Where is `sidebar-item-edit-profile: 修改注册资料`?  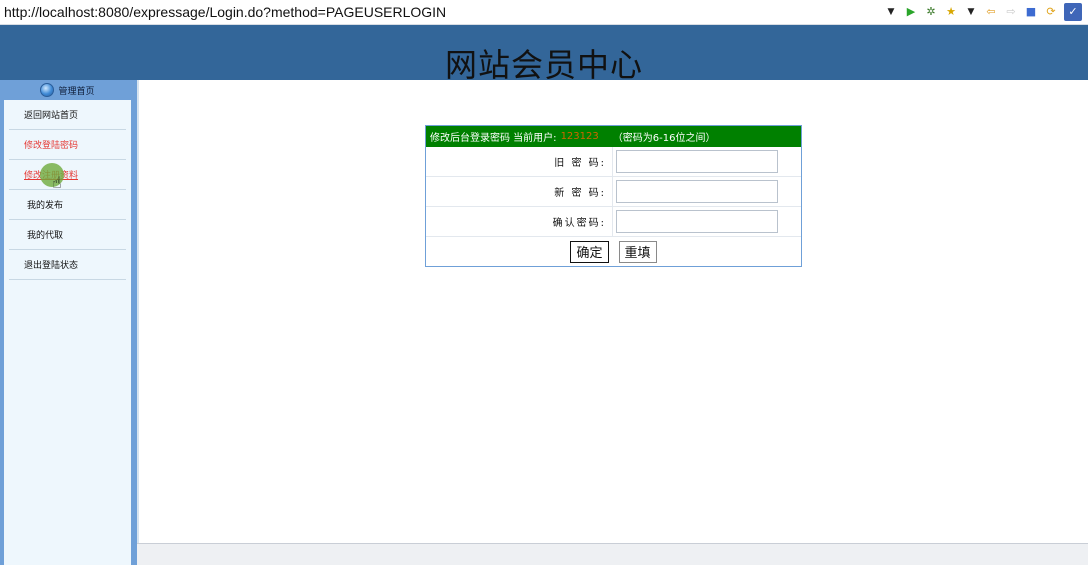 sidebar-item-edit-profile: 修改注册资料 is located at coordinates (67, 175).